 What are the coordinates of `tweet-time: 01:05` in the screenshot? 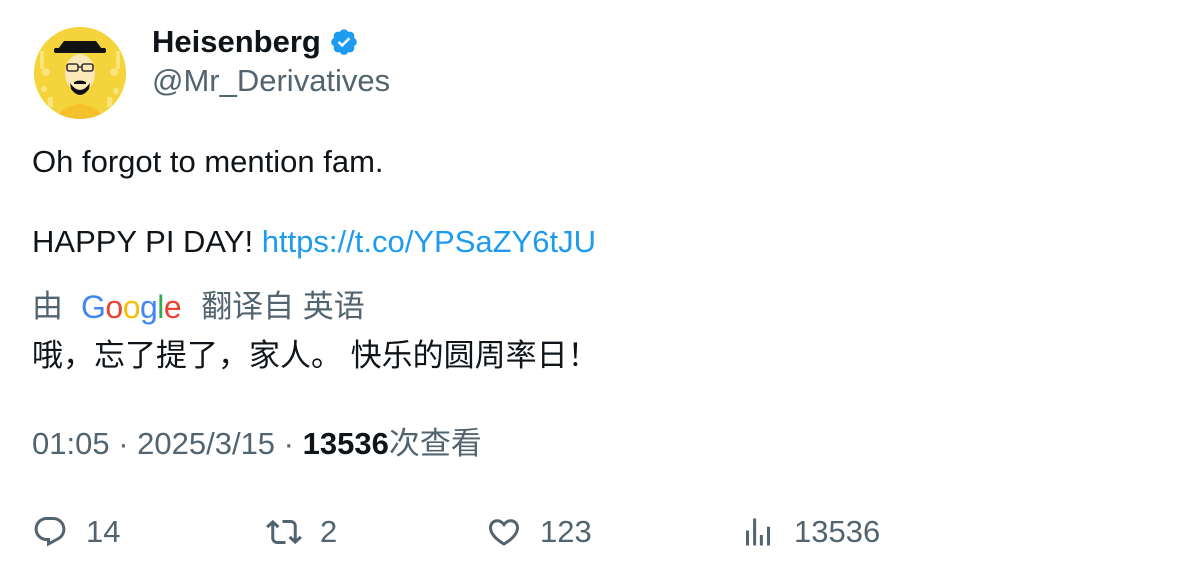 It's located at (71, 443).